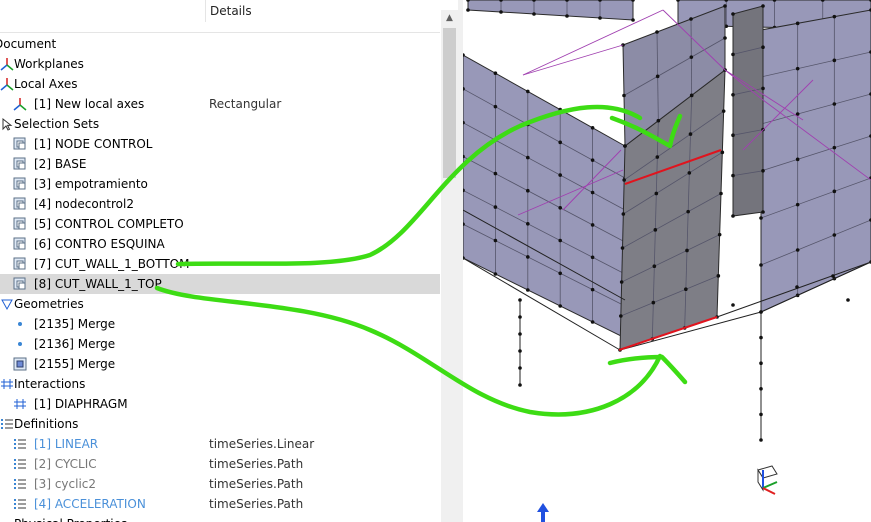 The height and width of the screenshot is (522, 871). I want to click on tree-item-label: Geometries, so click(49, 304).